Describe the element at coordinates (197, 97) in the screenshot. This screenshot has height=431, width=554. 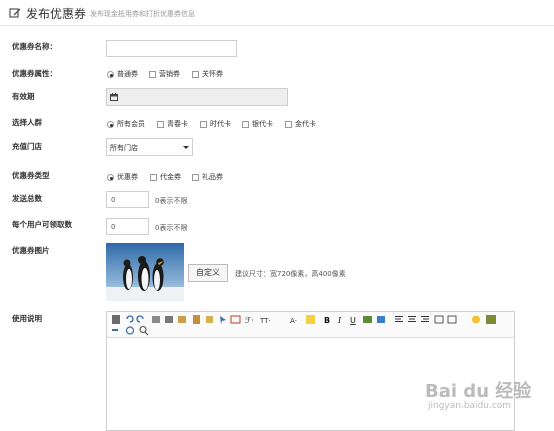
I see `validity-field` at that location.